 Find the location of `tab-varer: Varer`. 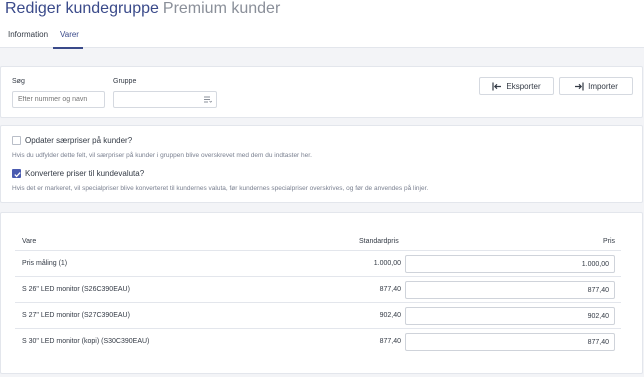

tab-varer: Varer is located at coordinates (68, 39).